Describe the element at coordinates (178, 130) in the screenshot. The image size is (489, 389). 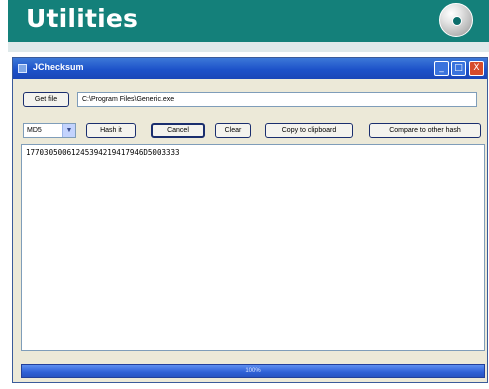
I see `cancel-button: Cancel` at that location.